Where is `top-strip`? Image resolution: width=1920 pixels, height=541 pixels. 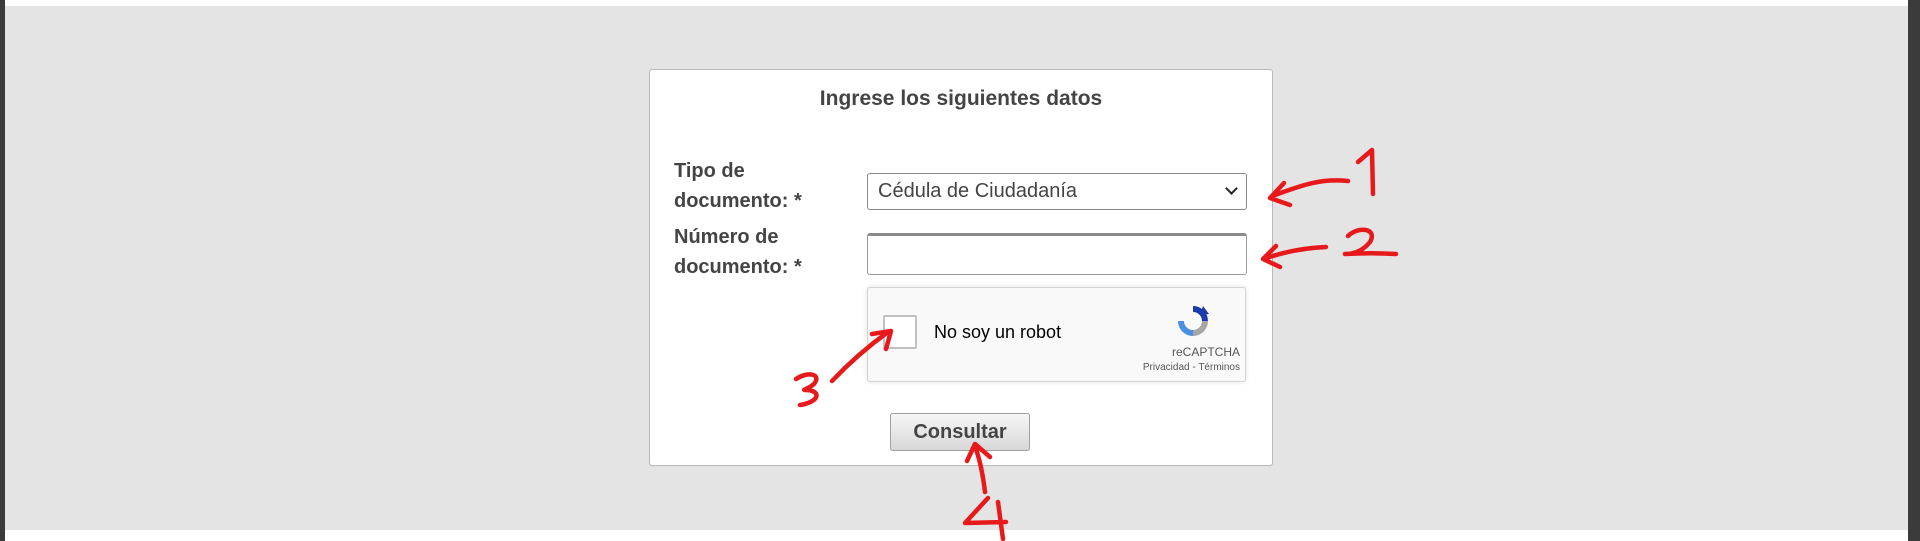 top-strip is located at coordinates (960, 3).